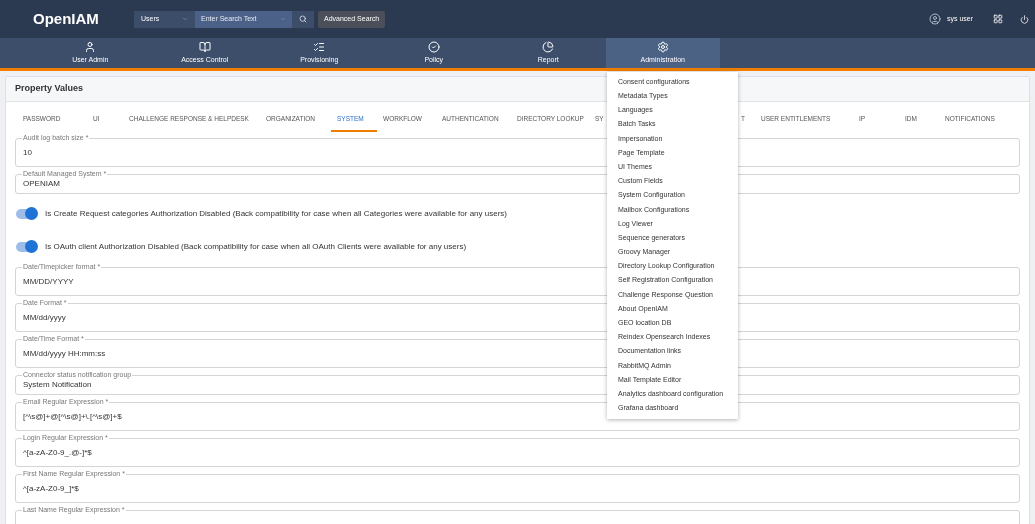 Image resolution: width=1035 pixels, height=524 pixels. Describe the element at coordinates (66, 18) in the screenshot. I see `logo: OpenIAM` at that location.